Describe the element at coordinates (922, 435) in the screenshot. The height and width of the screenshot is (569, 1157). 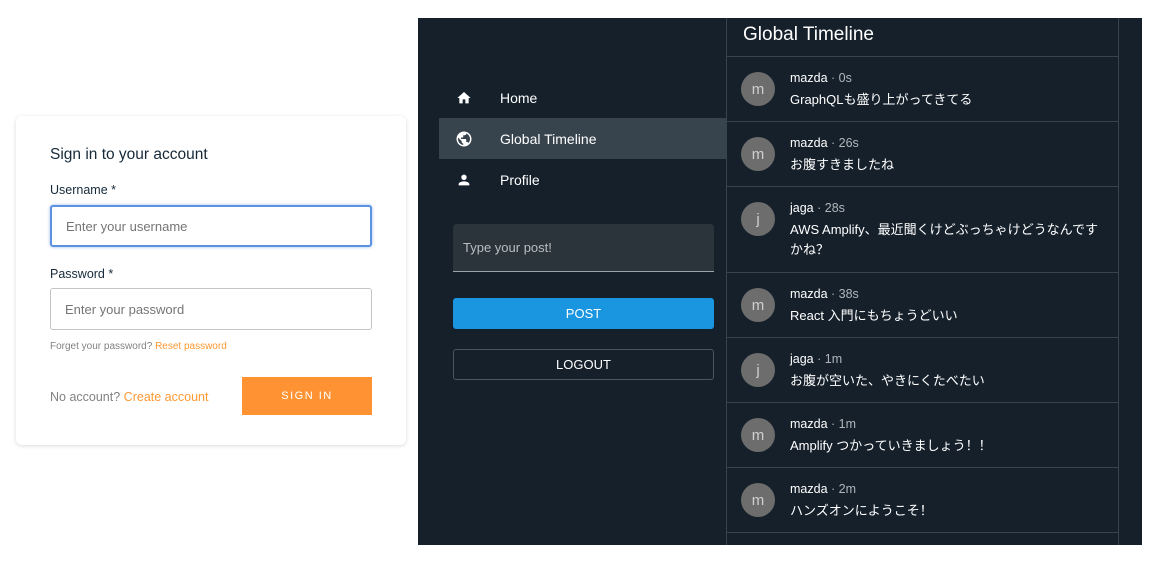
I see `timeline-post: m mazda · 1m Amplify つかっていきましょう！！` at that location.